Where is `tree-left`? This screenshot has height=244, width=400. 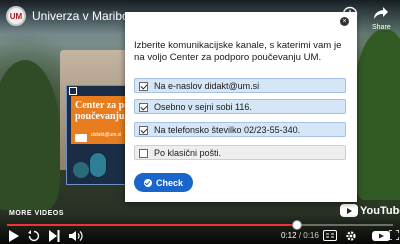 tree-left is located at coordinates (30, 135).